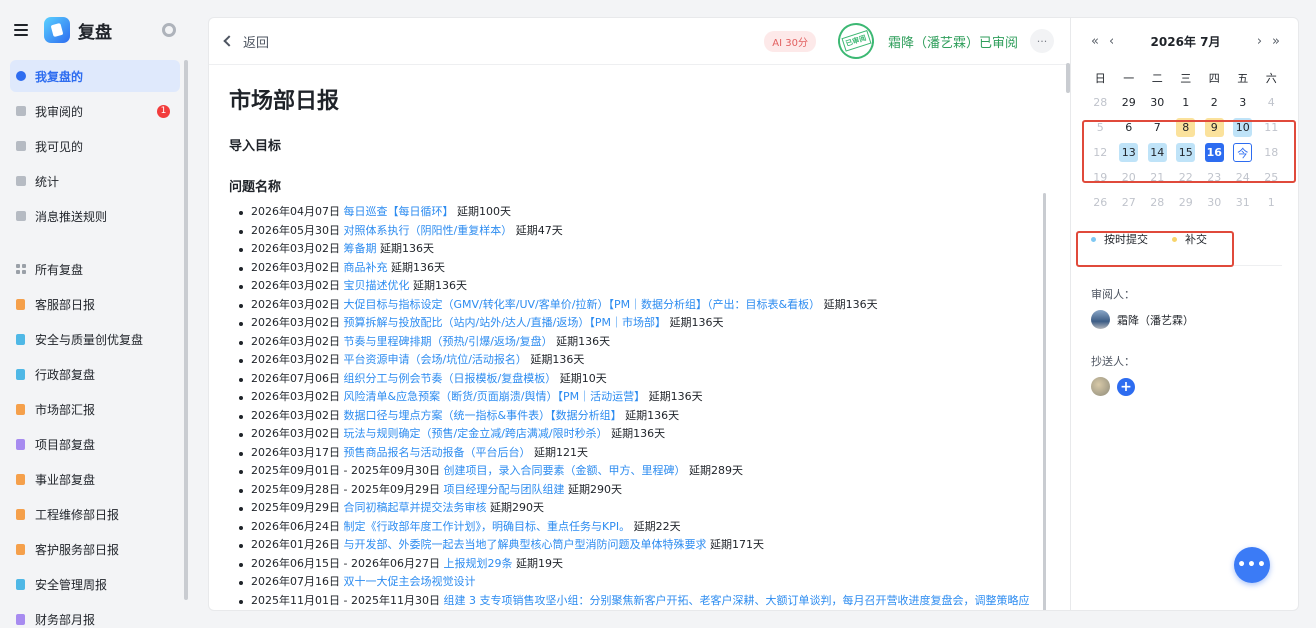 This screenshot has width=1316, height=628. I want to click on chevron-left-icon, so click(229, 41).